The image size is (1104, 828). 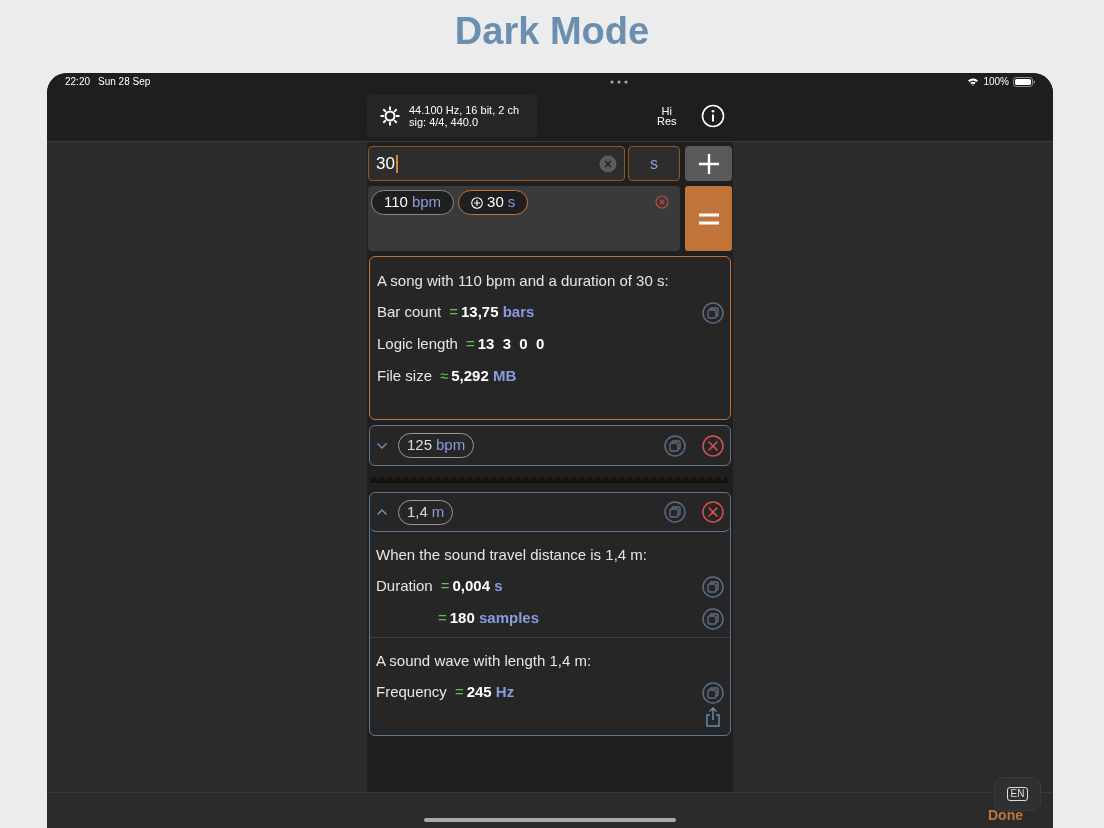 I want to click on format-button: 44.100 Hz, 16 bit, 2 ch sig: 4/4, 440.0, so click(x=452, y=115).